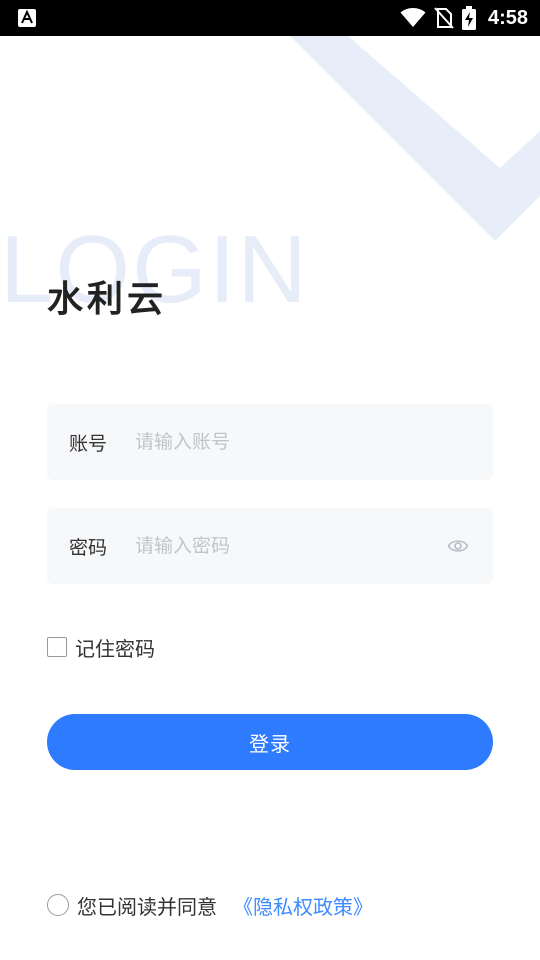 Image resolution: width=540 pixels, height=960 pixels. I want to click on remember-password: 记住密码, so click(101, 647).